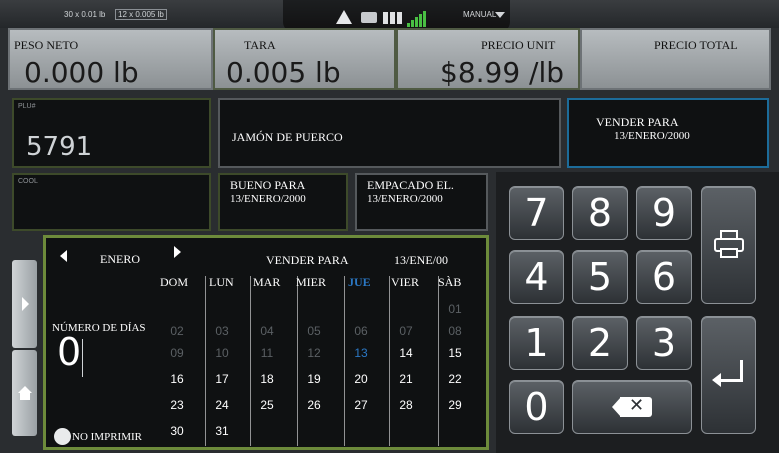 Image resolution: width=779 pixels, height=453 pixels. I want to click on side-expand-tab, so click(24, 304).